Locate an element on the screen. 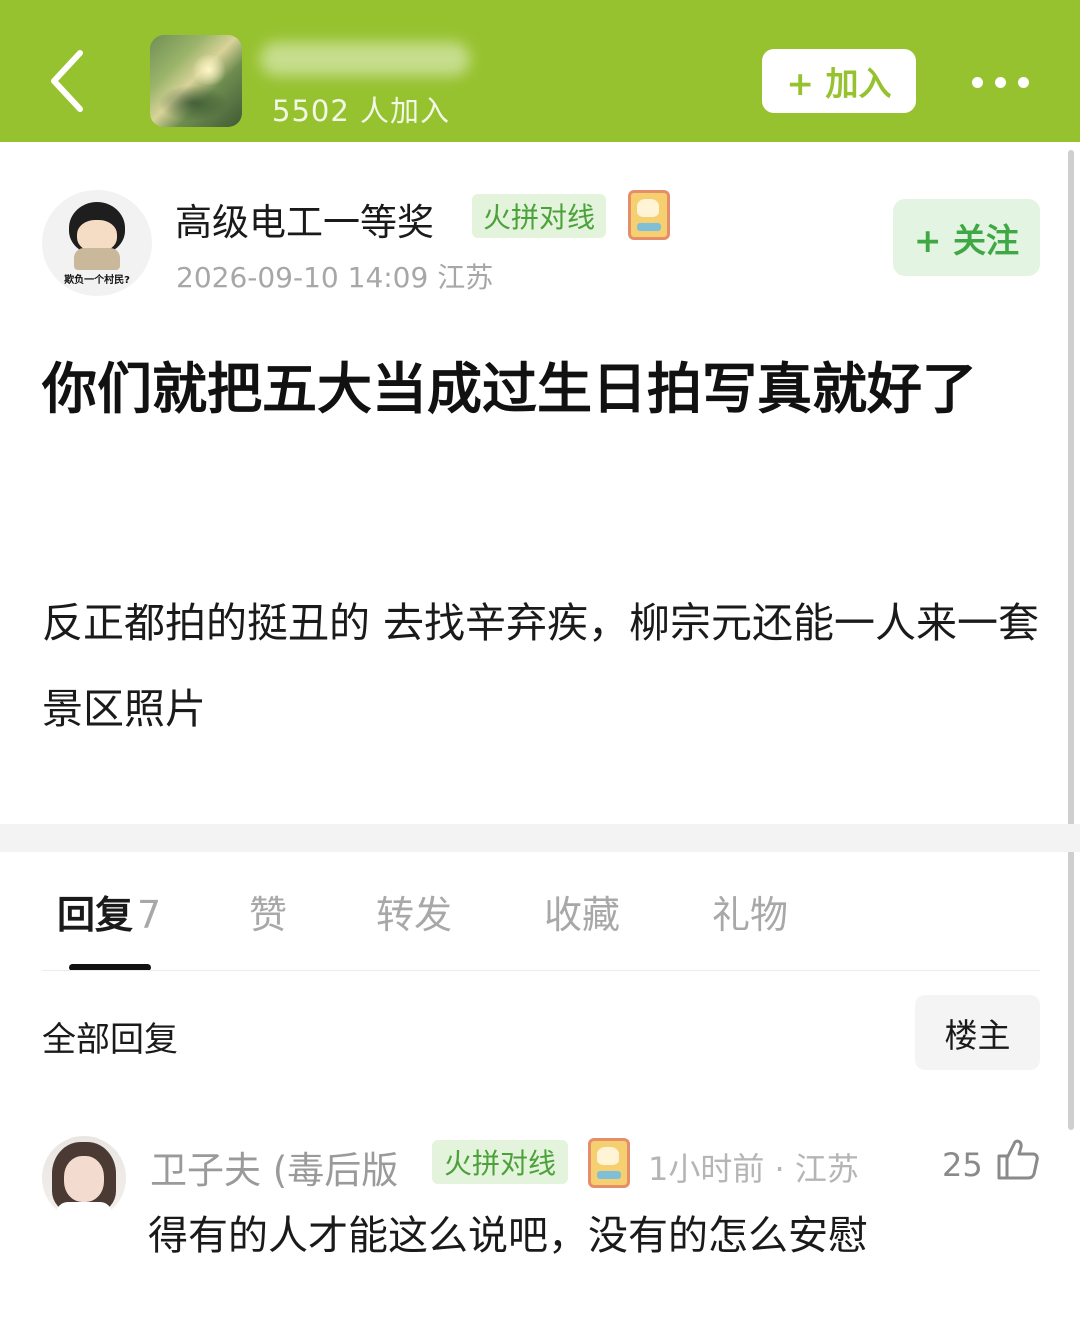 The width and height of the screenshot is (1080, 1328). join-group-button: + 加入 is located at coordinates (839, 81).